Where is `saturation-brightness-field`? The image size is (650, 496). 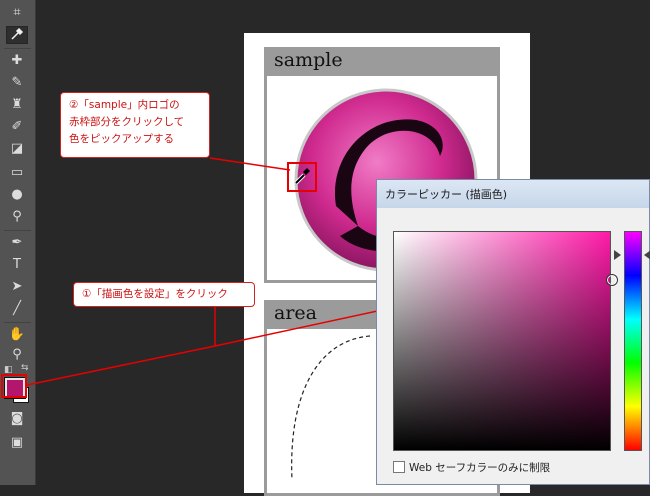
saturation-brightness-field is located at coordinates (502, 341).